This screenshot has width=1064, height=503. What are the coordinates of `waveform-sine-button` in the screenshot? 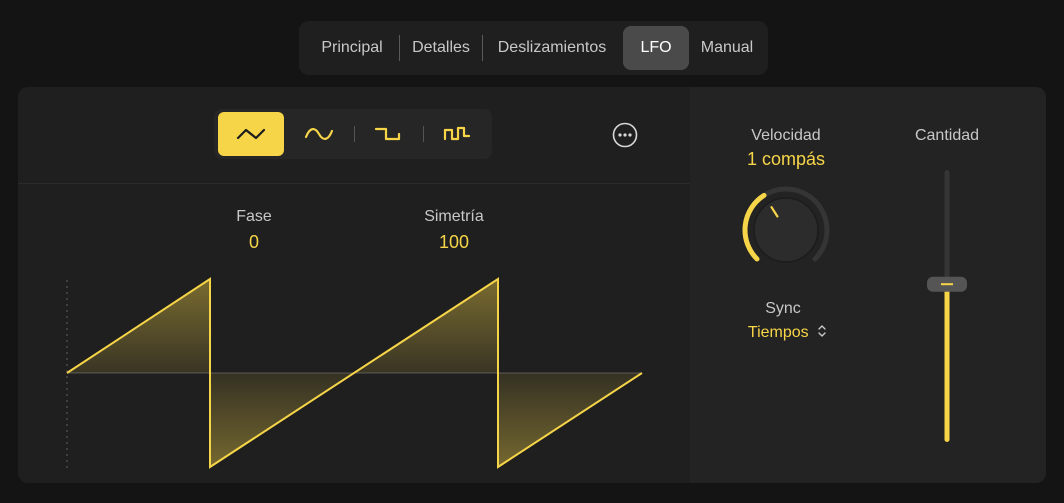 It's located at (319, 134).